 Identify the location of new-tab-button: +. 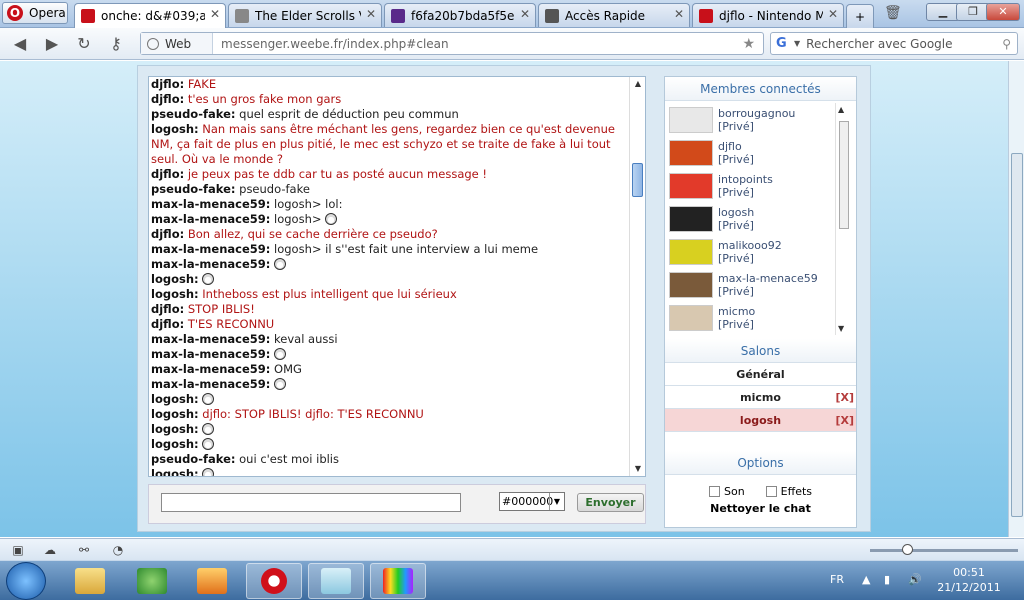
(860, 16).